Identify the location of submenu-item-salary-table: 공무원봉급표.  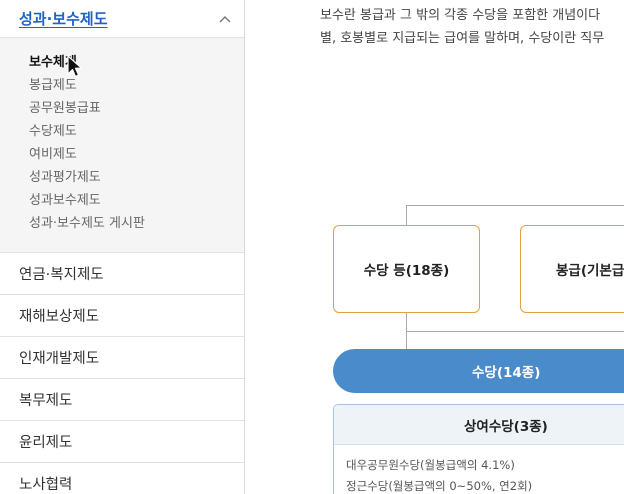
(136, 108).